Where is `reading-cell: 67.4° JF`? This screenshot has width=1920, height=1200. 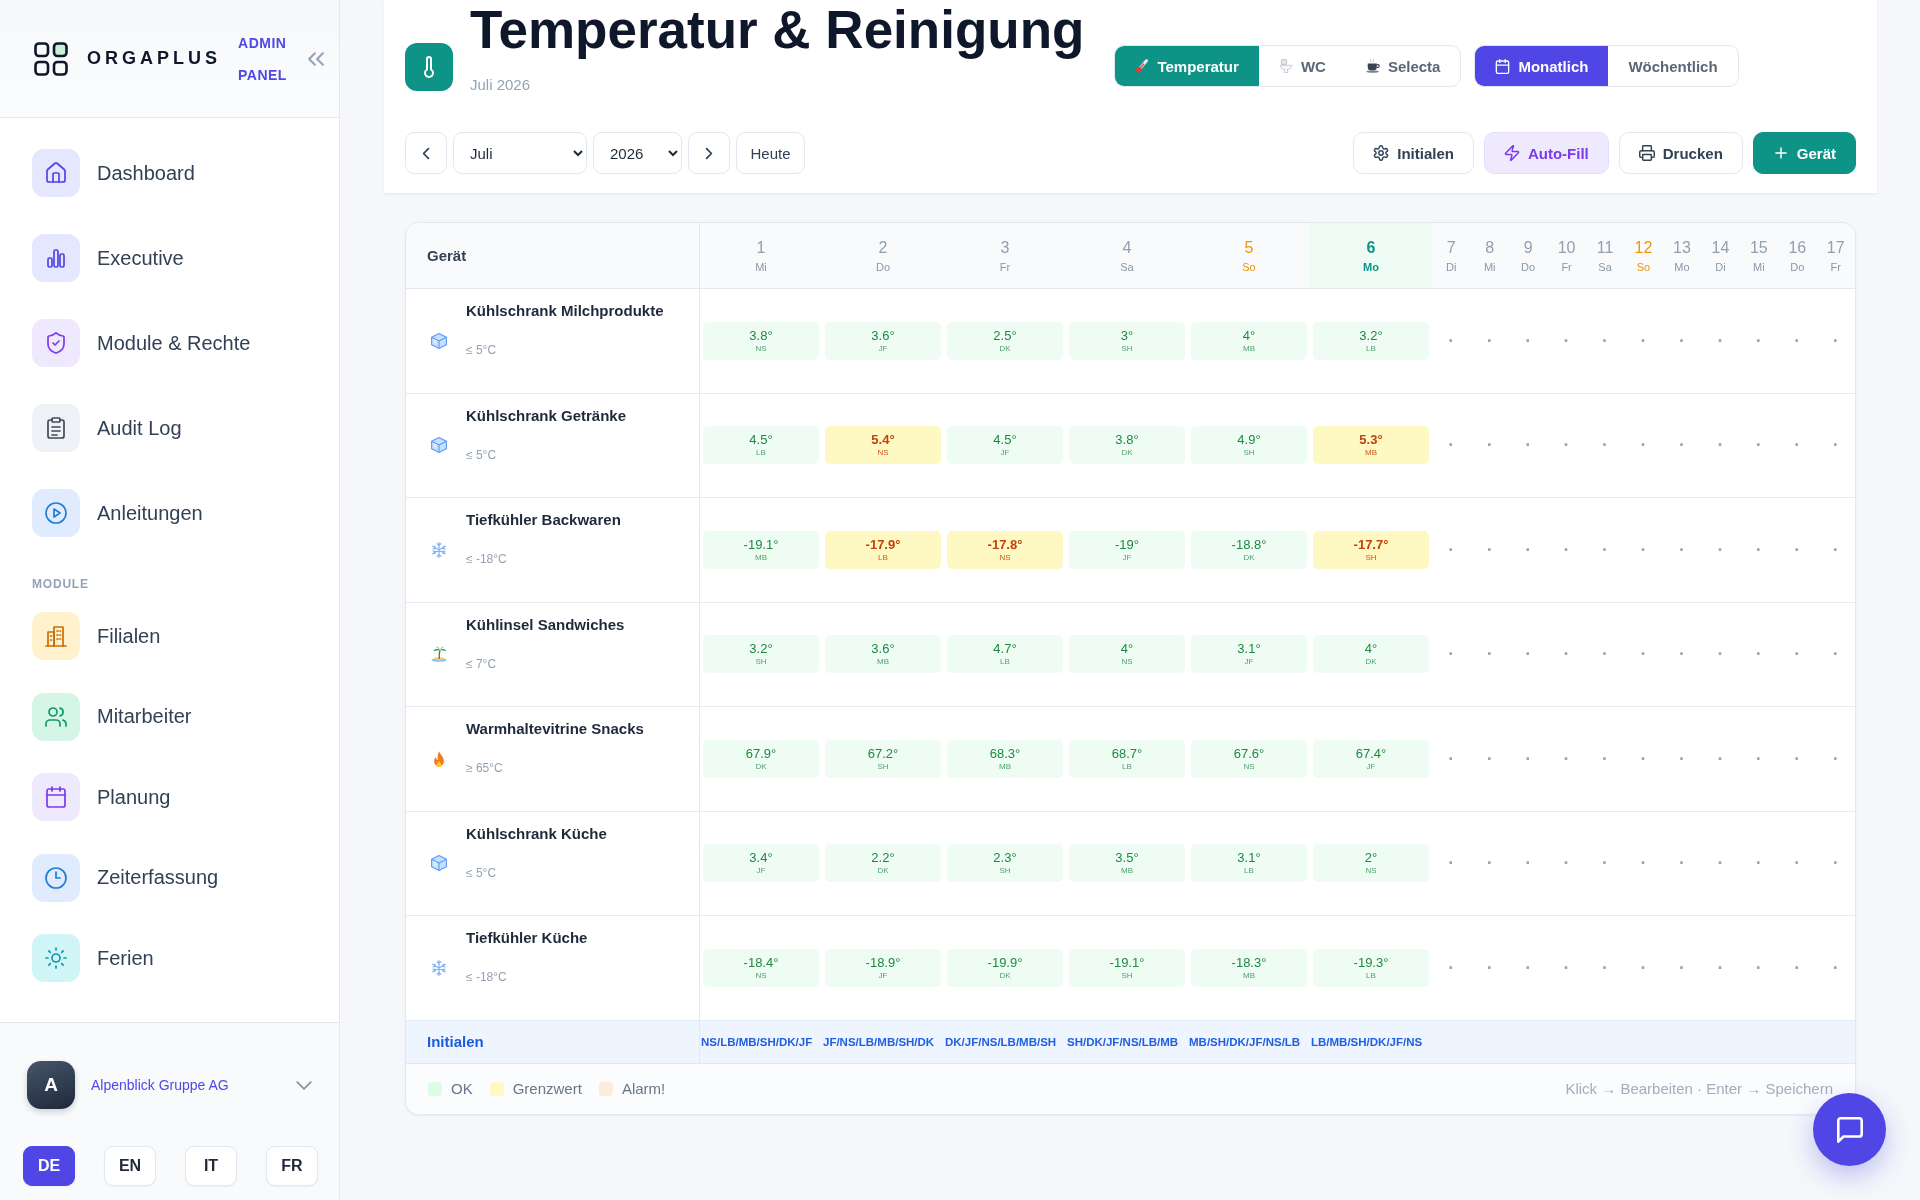 reading-cell: 67.4° JF is located at coordinates (1371, 758).